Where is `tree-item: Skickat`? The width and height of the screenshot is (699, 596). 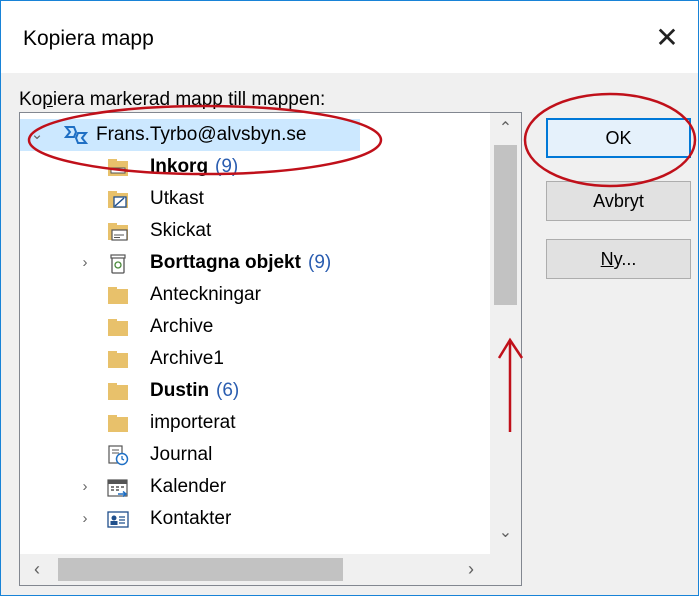
tree-item: Skickat is located at coordinates (255, 231).